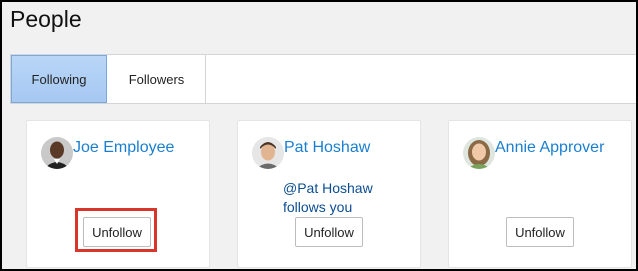 Image resolution: width=638 pixels, height=271 pixels. I want to click on follows-handle: @Pat Hoshaw, so click(328, 188).